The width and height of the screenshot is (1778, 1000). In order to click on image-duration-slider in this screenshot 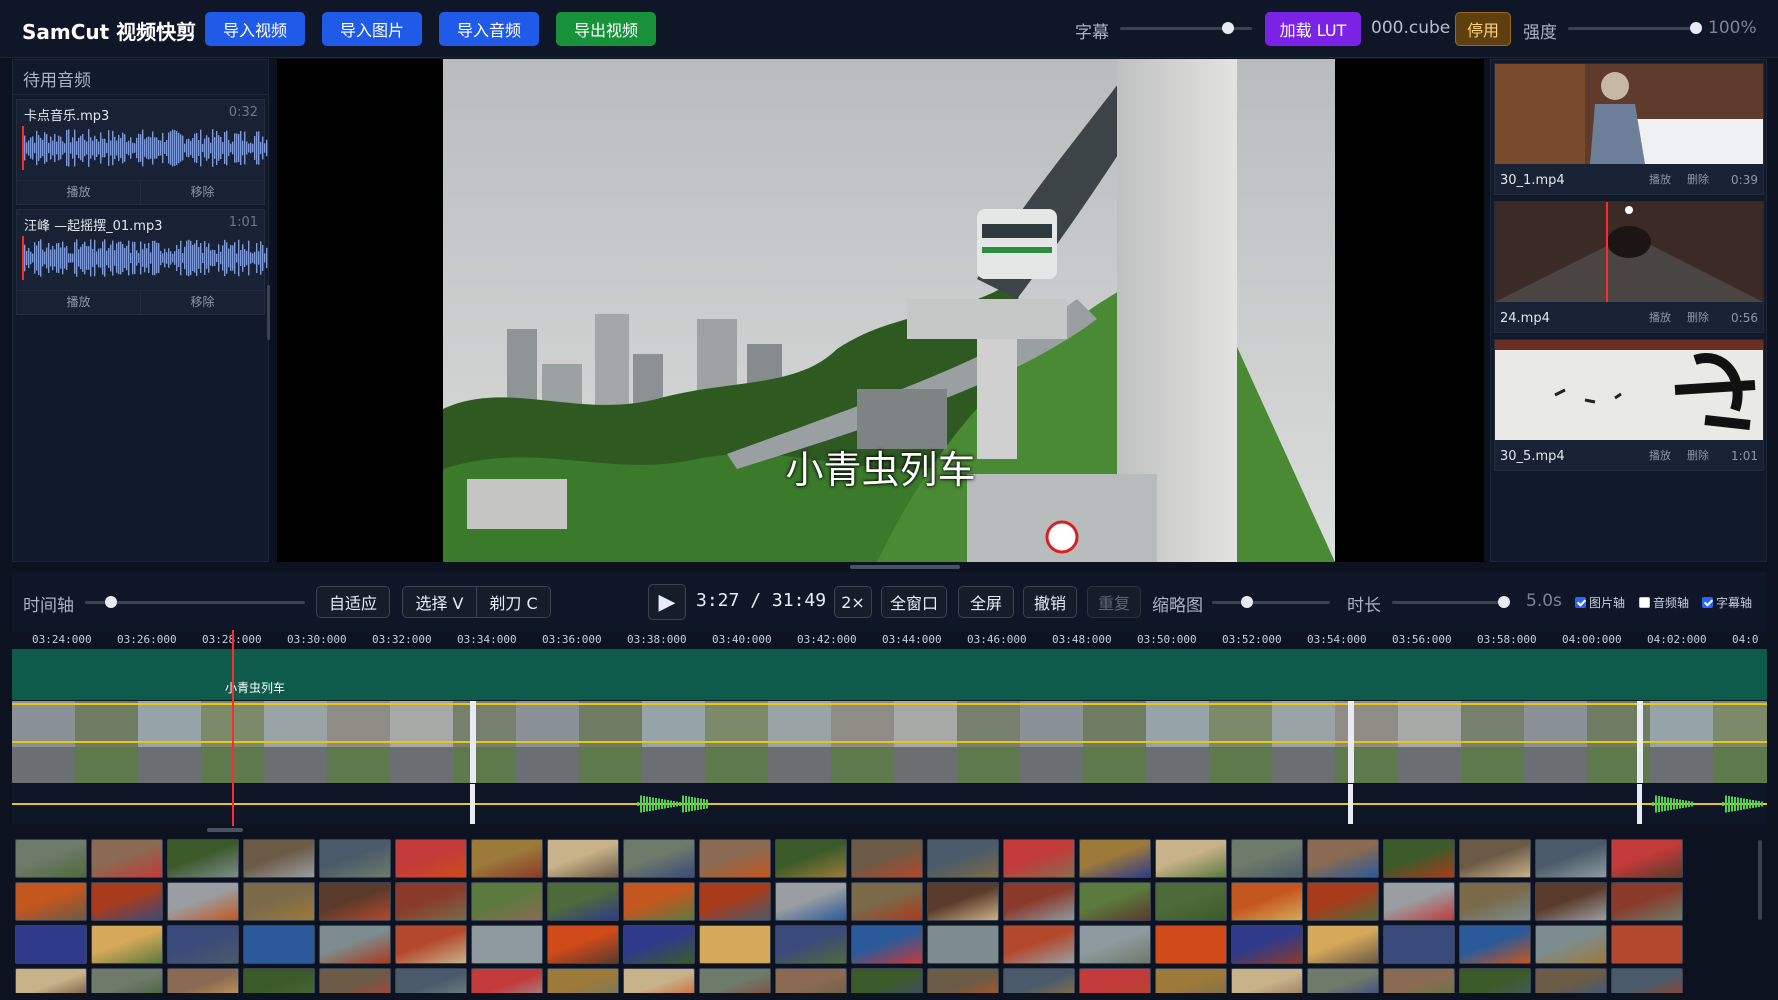, I will do `click(1451, 602)`.